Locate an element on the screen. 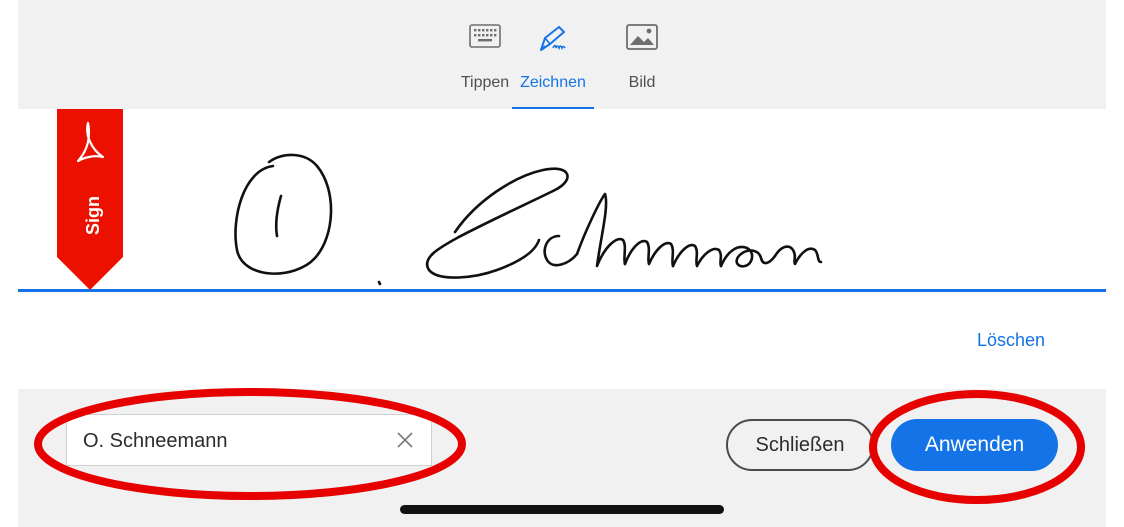 Image resolution: width=1124 pixels, height=527 pixels. close-button: Schließen is located at coordinates (800, 445).